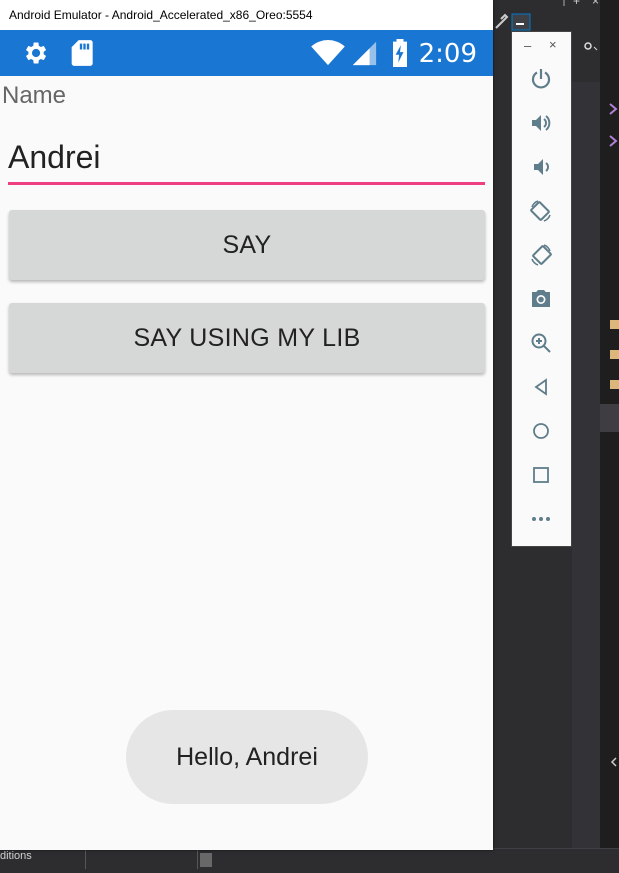  Describe the element at coordinates (82, 53) in the screenshot. I see `sd-card-icon` at that location.